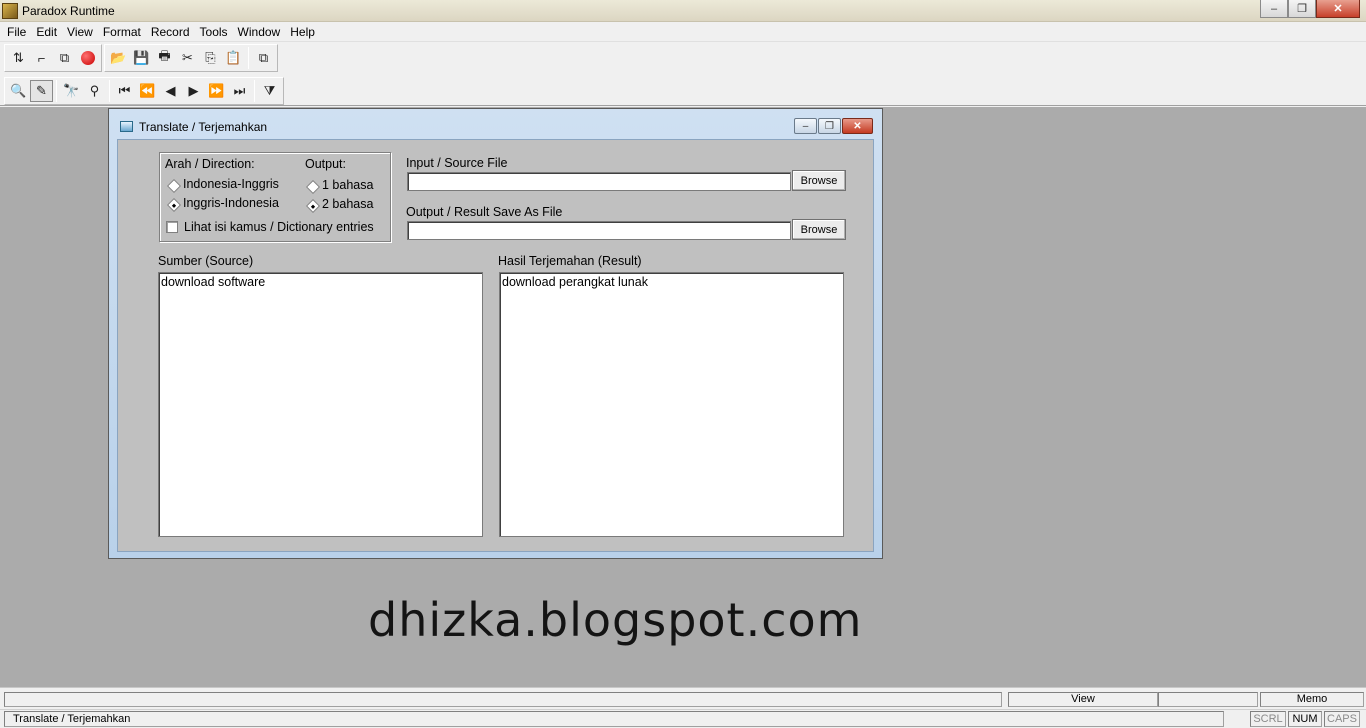 The height and width of the screenshot is (728, 1366). Describe the element at coordinates (41, 90) in the screenshot. I see `edit-data-icon: ✎` at that location.